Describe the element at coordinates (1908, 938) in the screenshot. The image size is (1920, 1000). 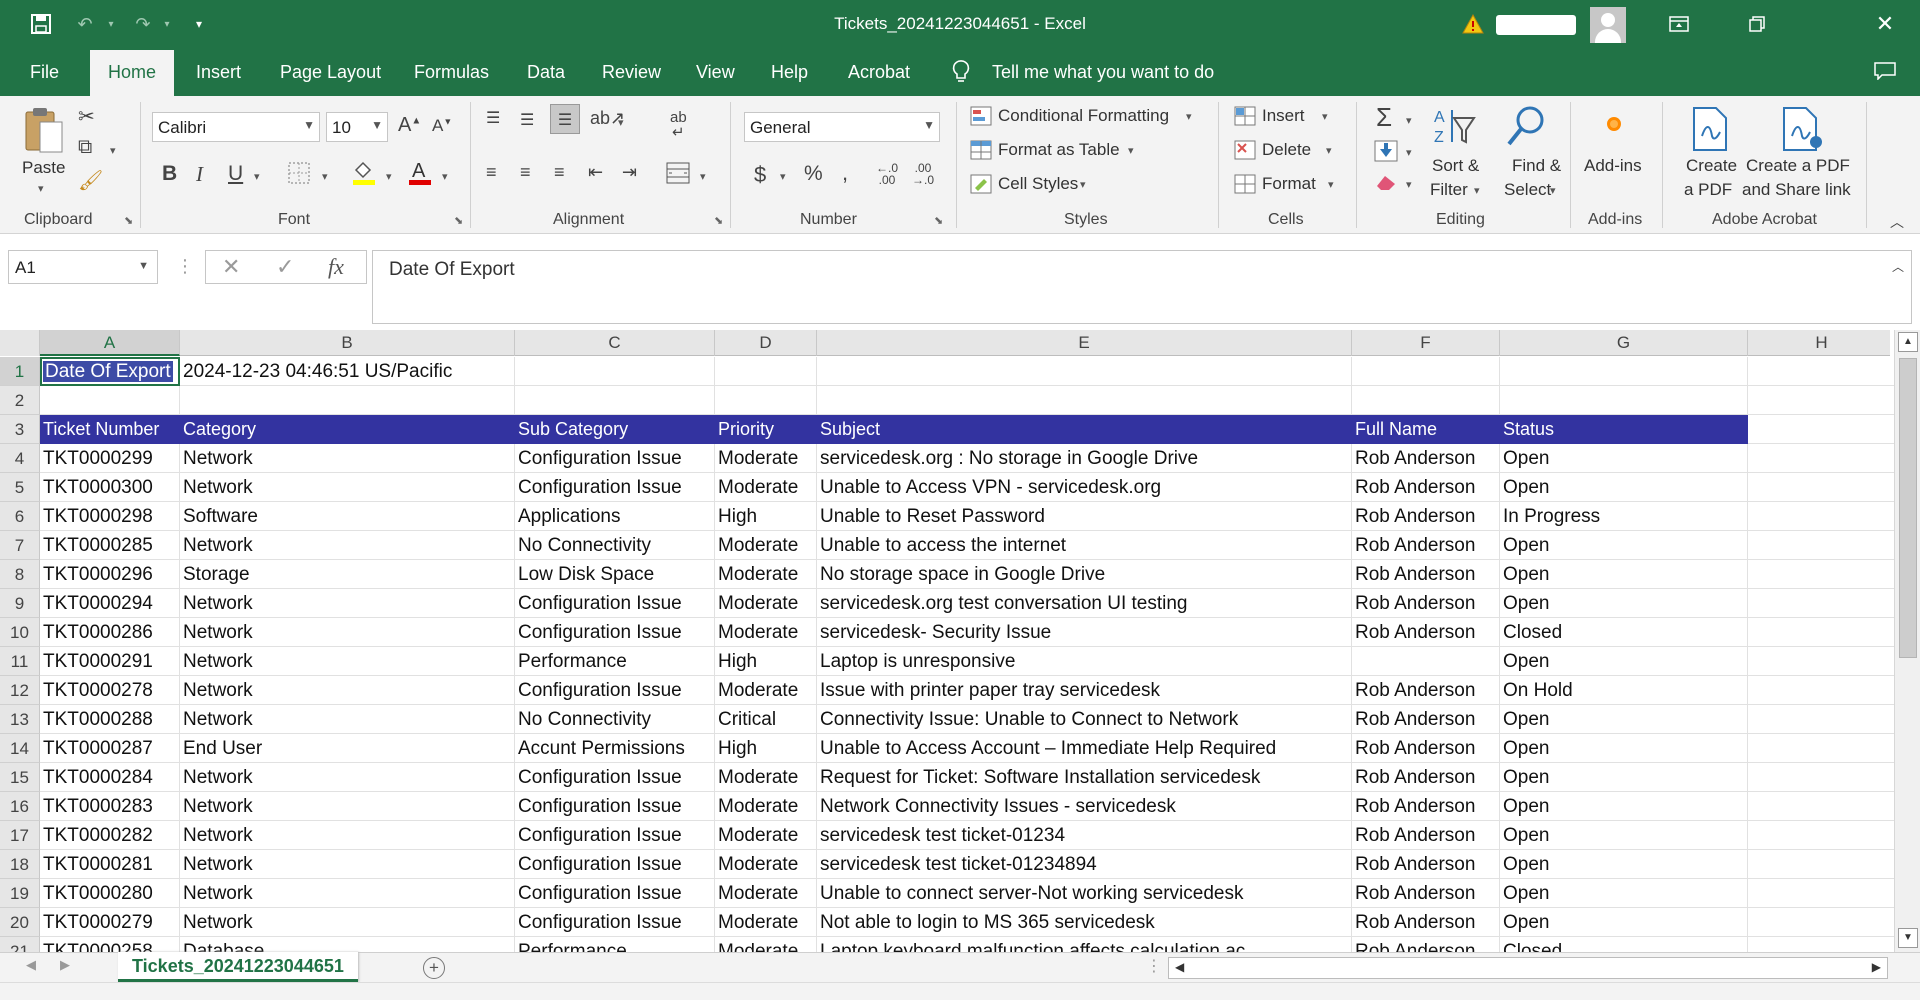
I see `scroll-down-icon: ▼` at that location.